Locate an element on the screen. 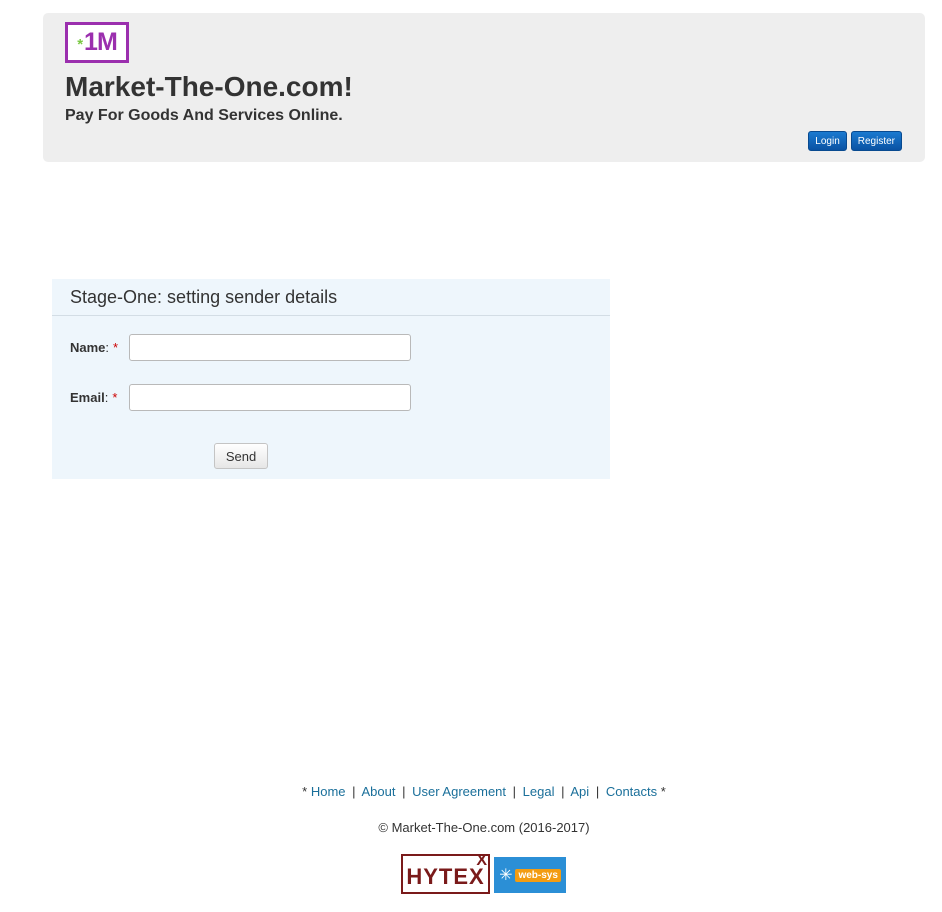 The image size is (942, 912). footer-link-contacts: Contacts is located at coordinates (631, 791).